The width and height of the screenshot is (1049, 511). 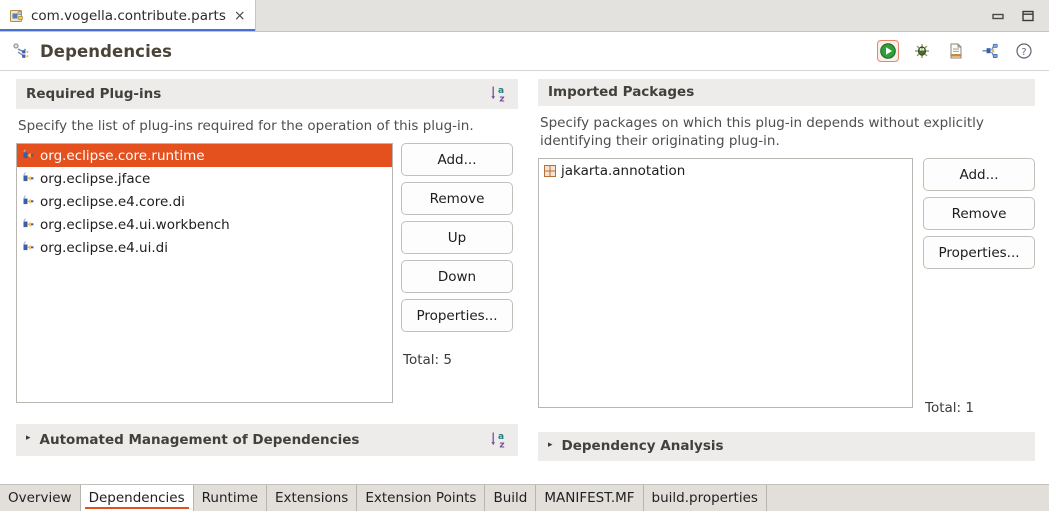 What do you see at coordinates (998, 16) in the screenshot?
I see `minimize-button` at bounding box center [998, 16].